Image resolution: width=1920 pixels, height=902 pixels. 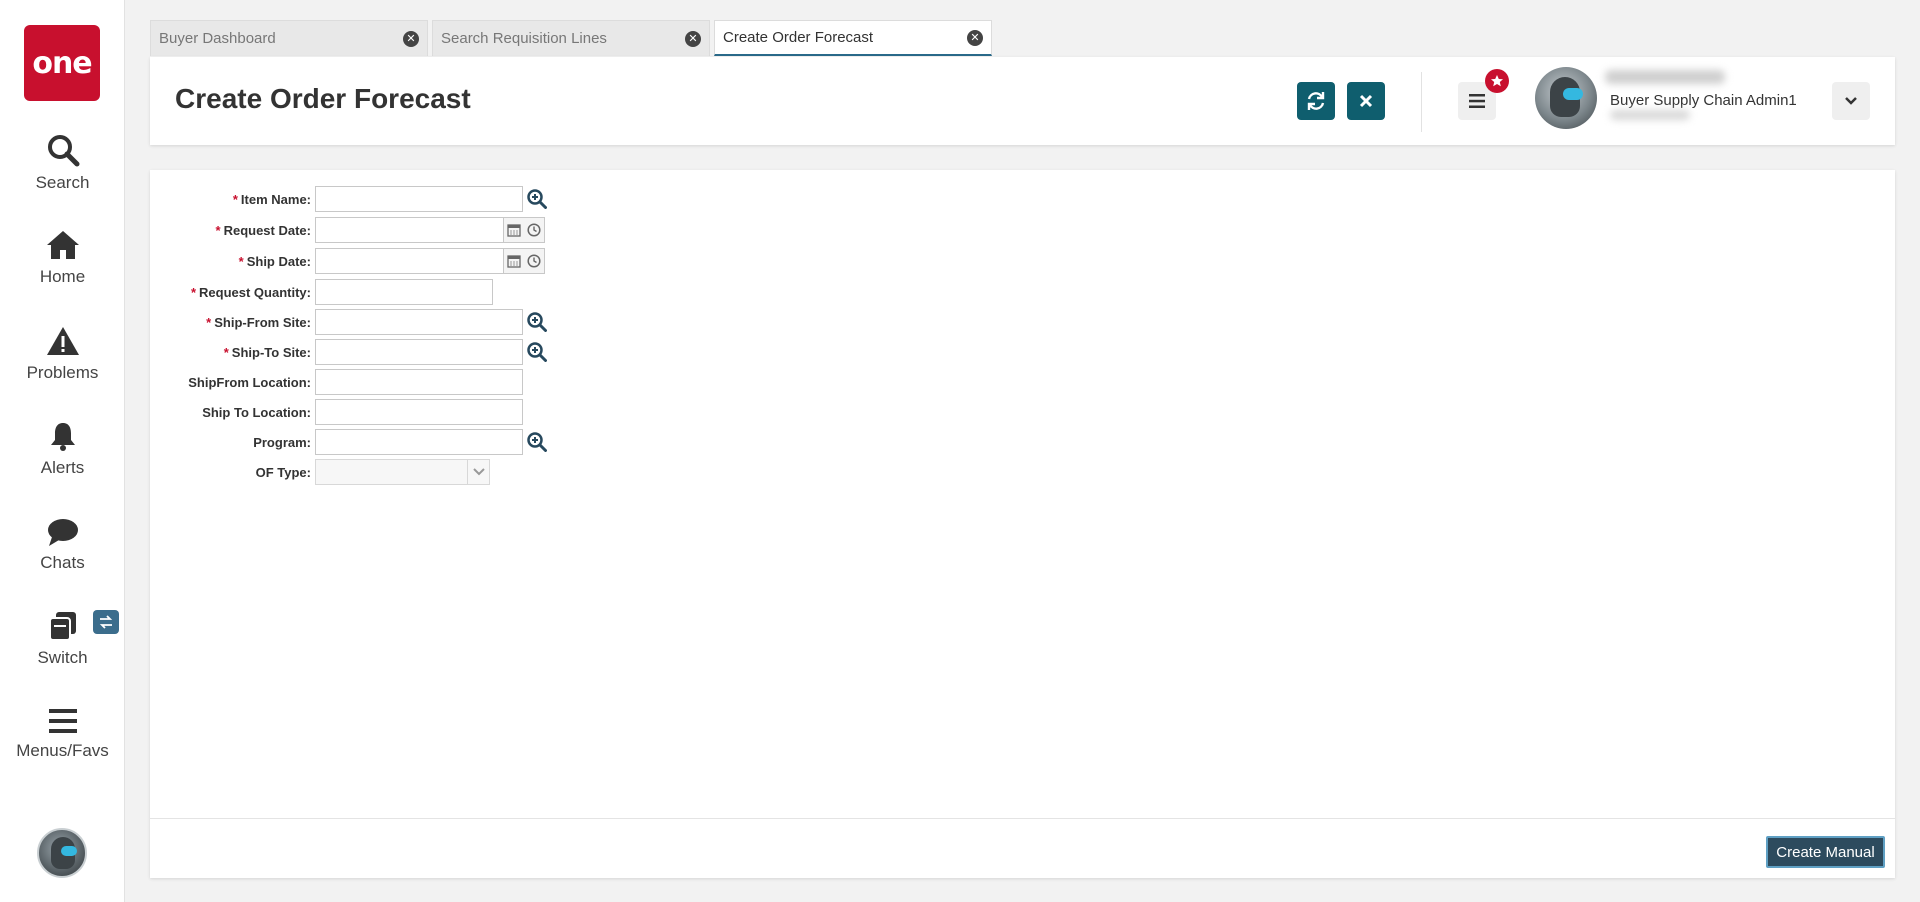 What do you see at coordinates (274, 261) in the screenshot?
I see `ship-date-label: * Ship Date:` at bounding box center [274, 261].